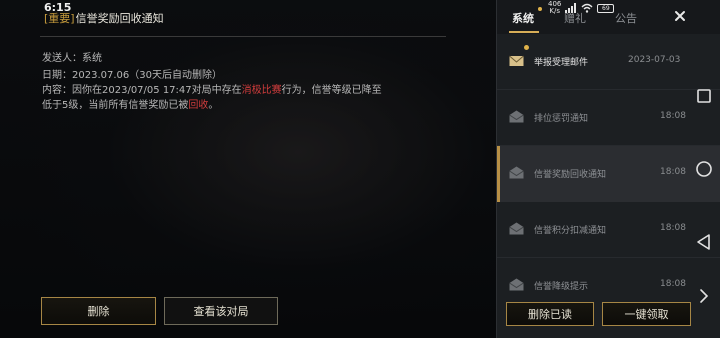 The width and height of the screenshot is (720, 338). I want to click on date-value: 2023.07.06, so click(101, 75).